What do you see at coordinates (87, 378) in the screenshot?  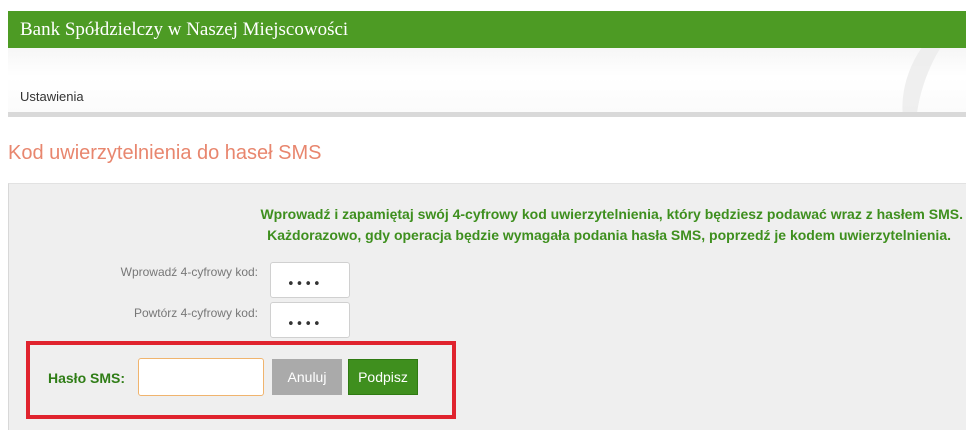 I see `sms-label: Hasło SMS:` at bounding box center [87, 378].